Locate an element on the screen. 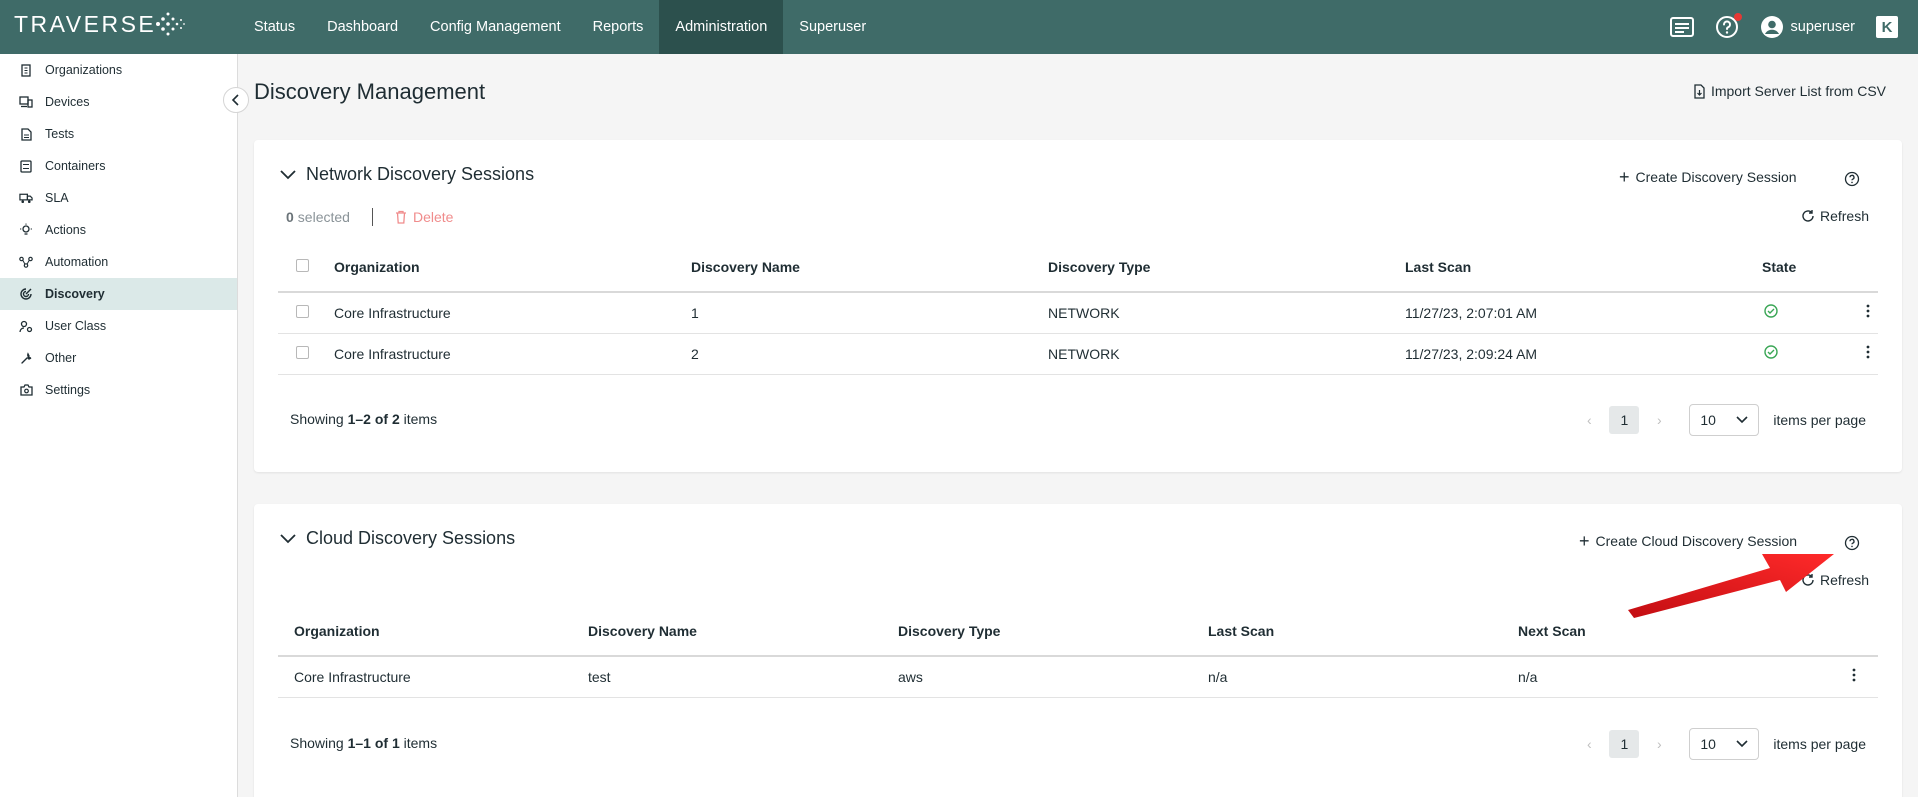 The height and width of the screenshot is (797, 1918). showing-range: 1–1 is located at coordinates (359, 743).